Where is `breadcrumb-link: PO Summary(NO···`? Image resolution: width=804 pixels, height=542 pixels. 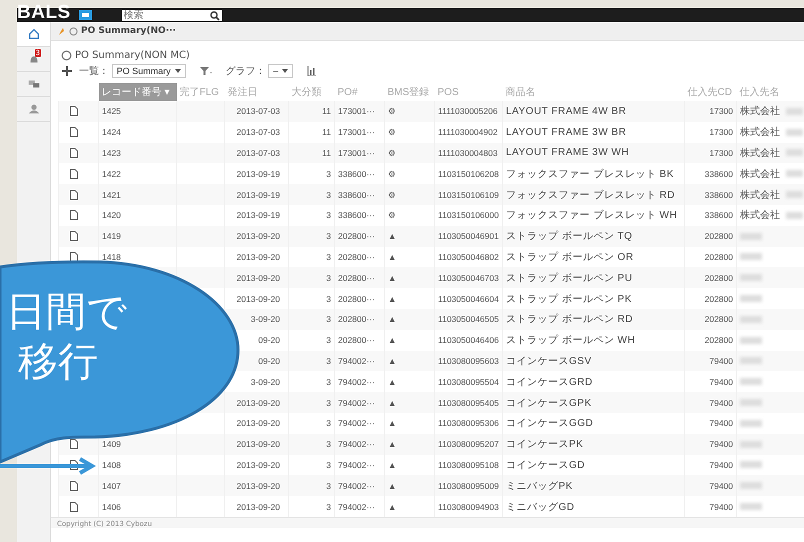
breadcrumb-link: PO Summary(NO··· is located at coordinates (128, 31).